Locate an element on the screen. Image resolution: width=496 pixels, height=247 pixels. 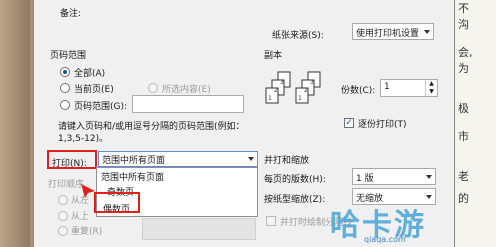
copies-stepper: 1 ▲ ▼ is located at coordinates (409, 88).